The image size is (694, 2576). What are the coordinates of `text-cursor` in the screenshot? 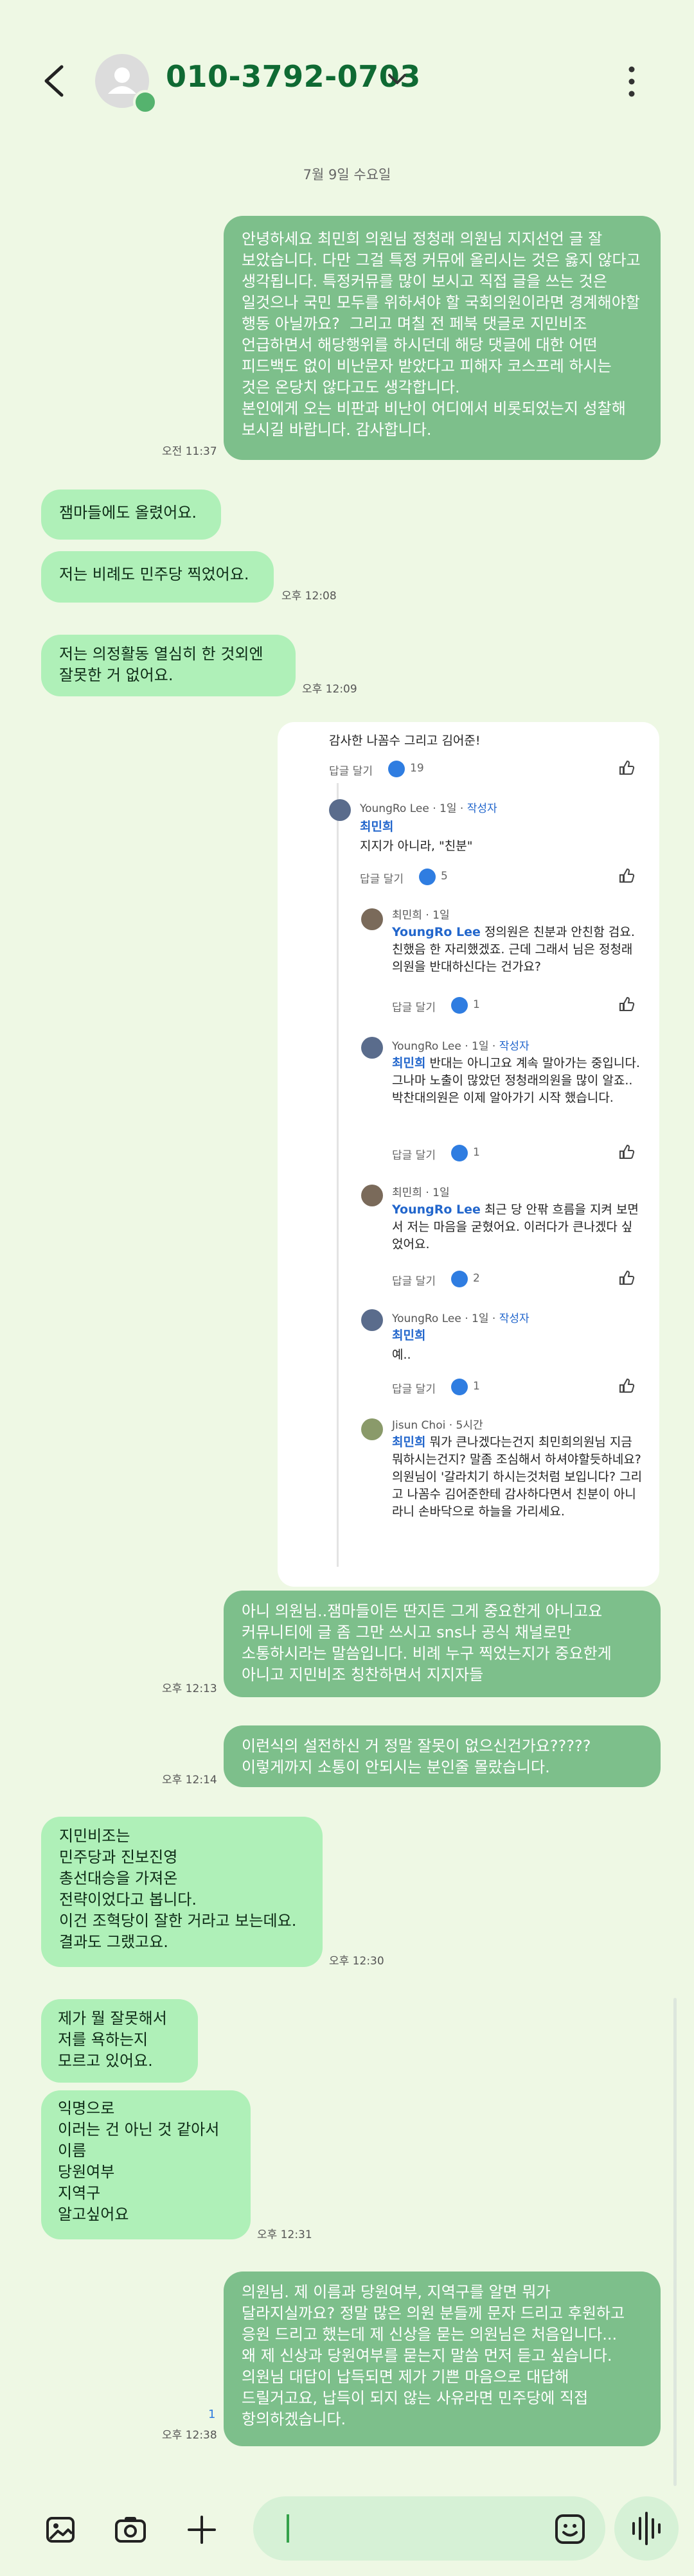 It's located at (288, 2528).